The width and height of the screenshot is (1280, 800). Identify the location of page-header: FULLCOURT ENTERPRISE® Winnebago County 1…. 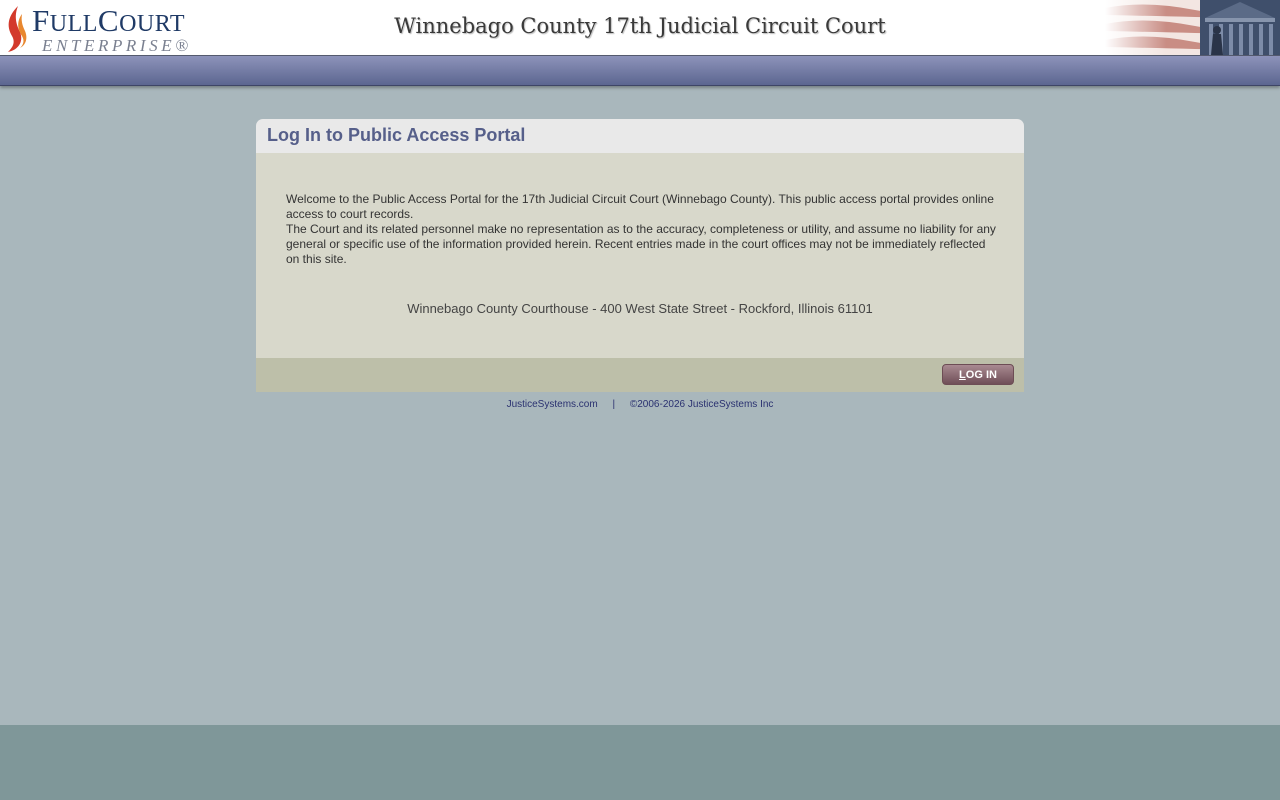
(640, 28).